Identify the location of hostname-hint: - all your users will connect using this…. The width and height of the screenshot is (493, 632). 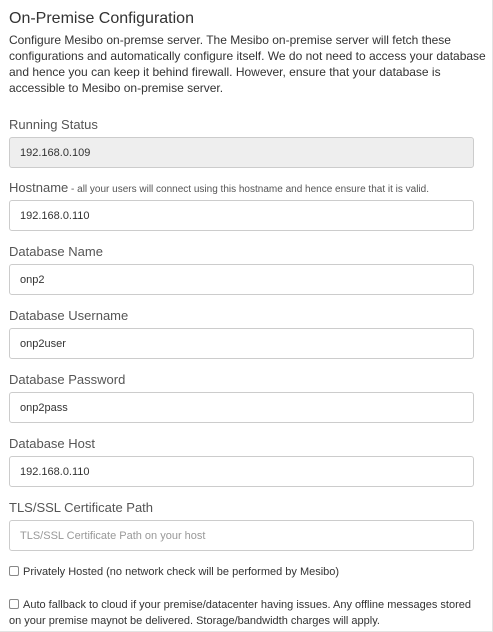
(248, 189).